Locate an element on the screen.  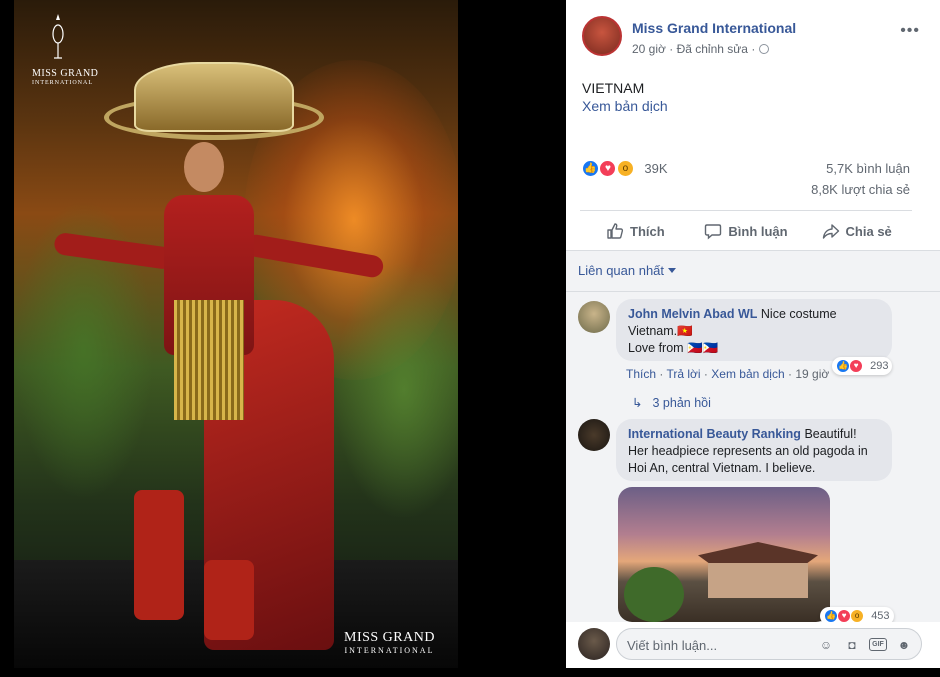
share-icon is located at coordinates (830, 231).